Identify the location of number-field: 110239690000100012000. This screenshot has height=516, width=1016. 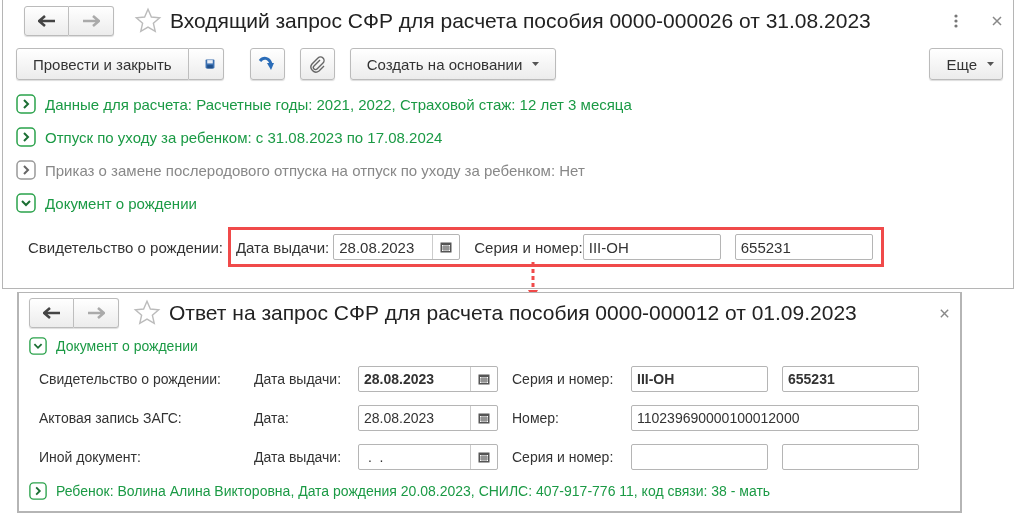
(775, 418).